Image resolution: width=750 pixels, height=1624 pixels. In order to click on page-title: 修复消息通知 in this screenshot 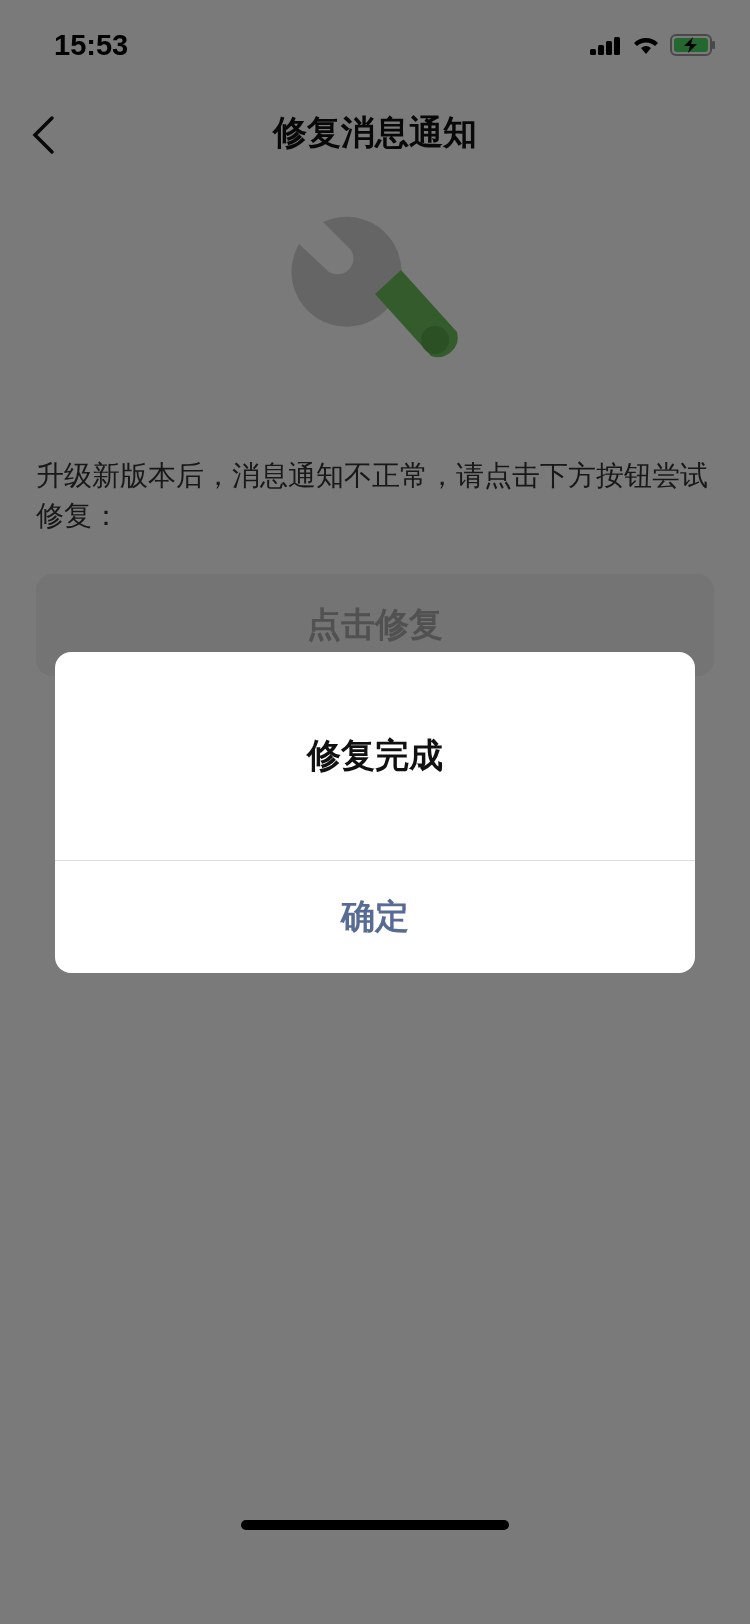, I will do `click(375, 132)`.